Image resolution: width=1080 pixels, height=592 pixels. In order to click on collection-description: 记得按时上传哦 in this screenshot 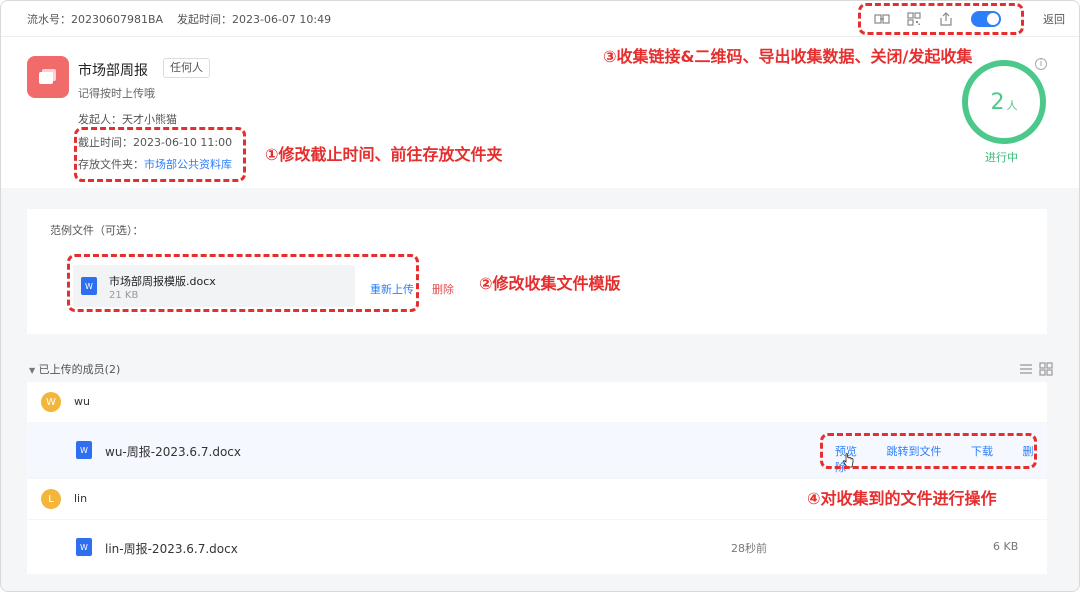, I will do `click(116, 93)`.